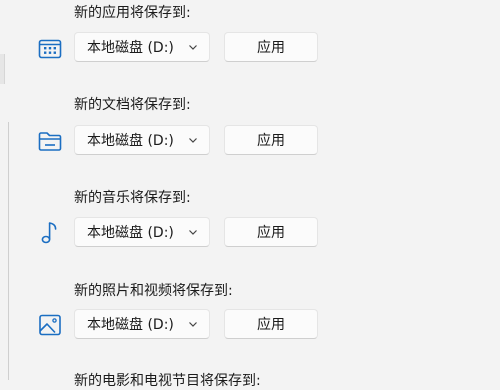  What do you see at coordinates (132, 13) in the screenshot?
I see `apps-save-location-label: 新的应用将保存到:` at bounding box center [132, 13].